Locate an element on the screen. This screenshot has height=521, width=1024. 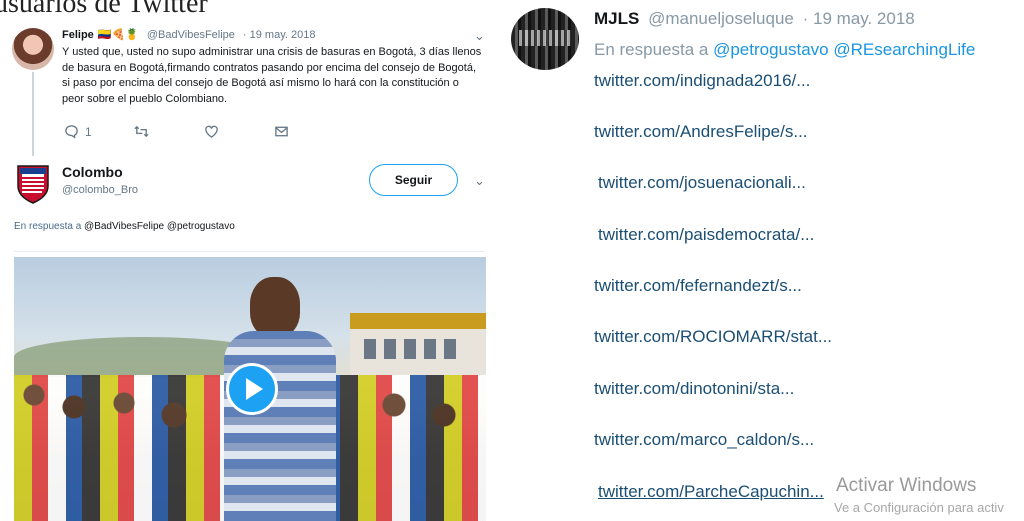
avatar-colombo is located at coordinates (33, 183).